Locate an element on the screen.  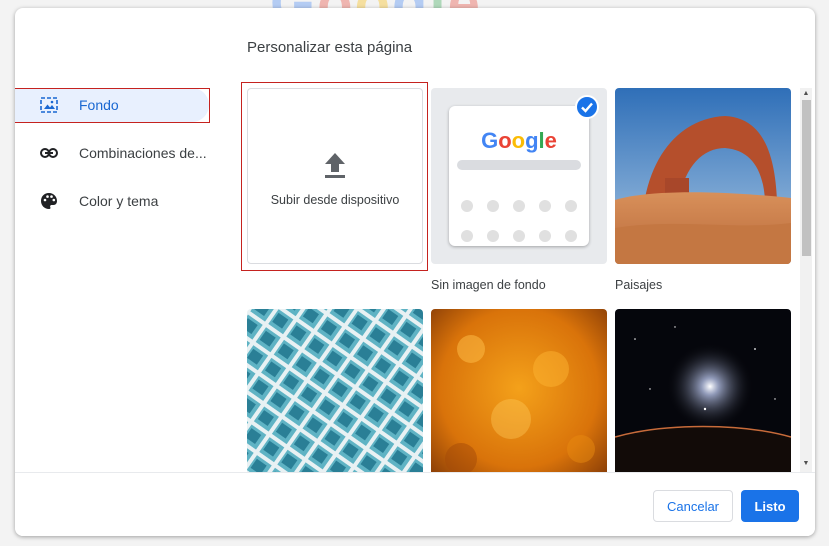
google-preview-card: Google is located at coordinates (519, 176).